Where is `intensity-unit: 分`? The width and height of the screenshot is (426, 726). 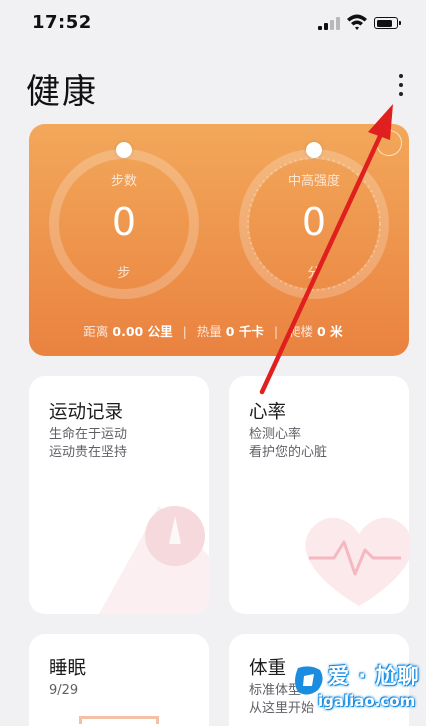 intensity-unit: 分 is located at coordinates (314, 273).